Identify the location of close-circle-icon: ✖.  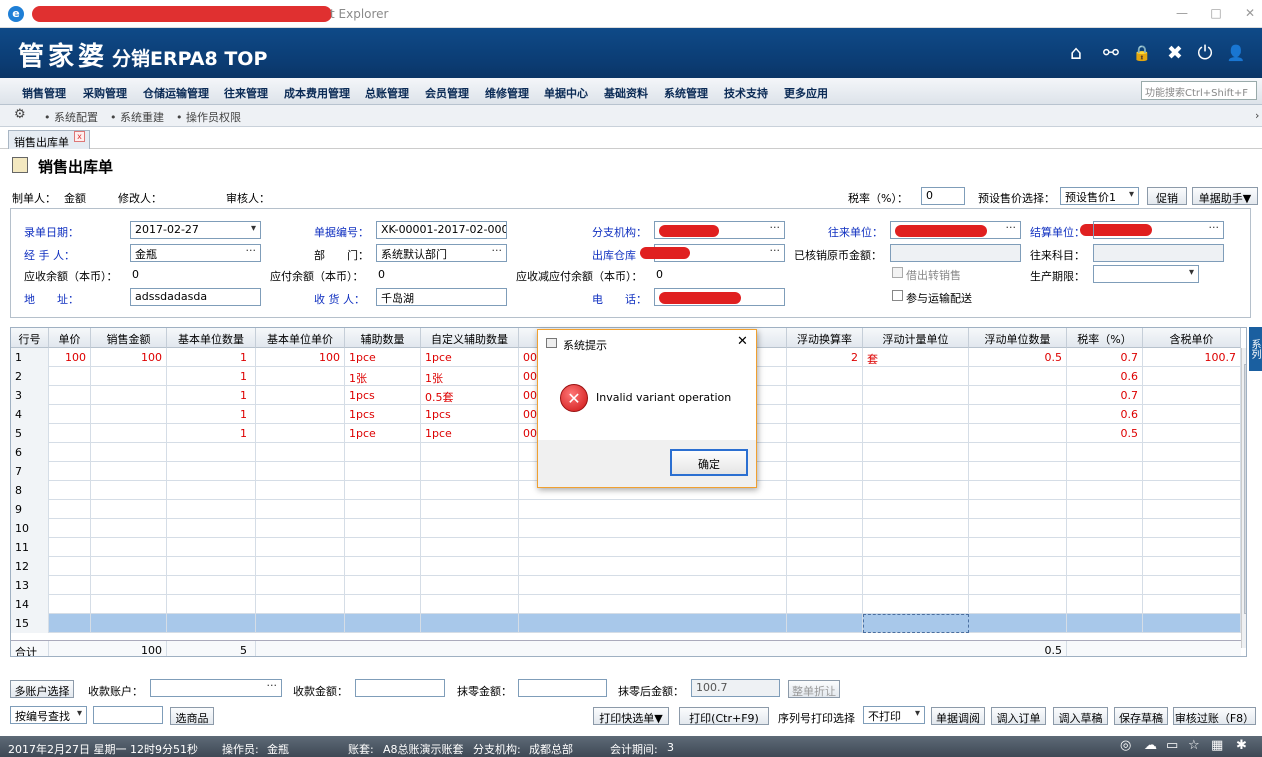
(1175, 53).